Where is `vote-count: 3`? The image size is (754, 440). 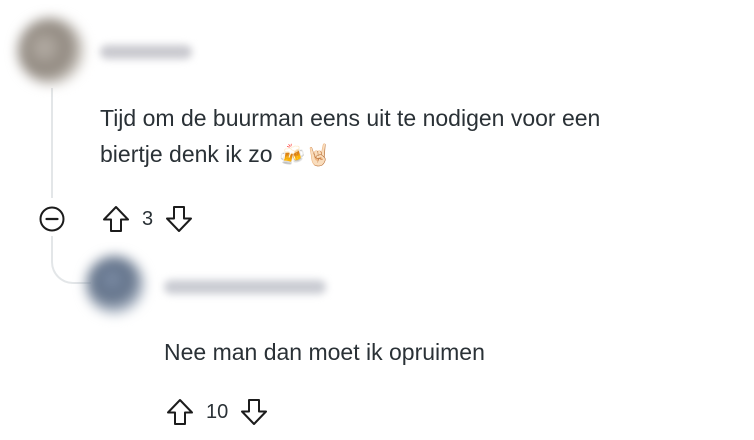
vote-count: 3 is located at coordinates (148, 218).